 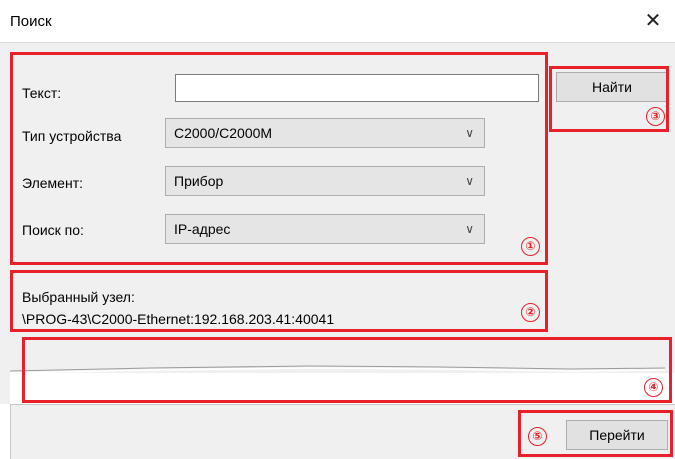 What do you see at coordinates (5, 431) in the screenshot?
I see `left-border` at bounding box center [5, 431].